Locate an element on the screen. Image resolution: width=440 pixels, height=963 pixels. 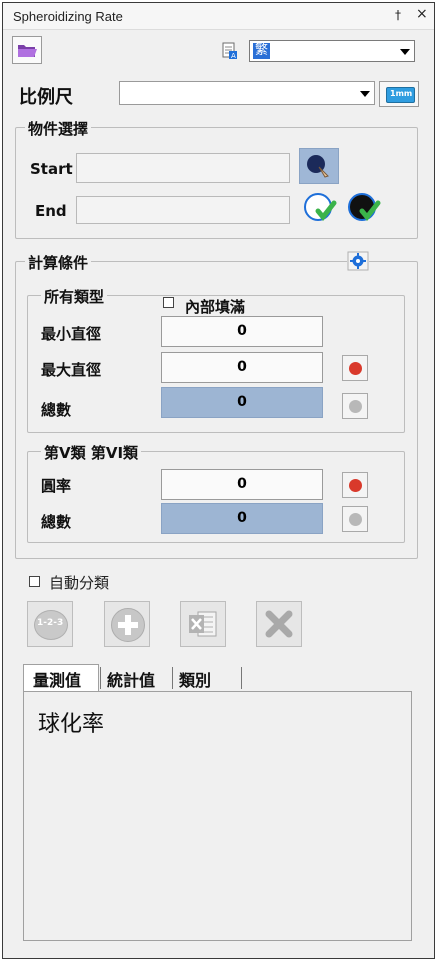
ruler-button: 1mm is located at coordinates (399, 94).